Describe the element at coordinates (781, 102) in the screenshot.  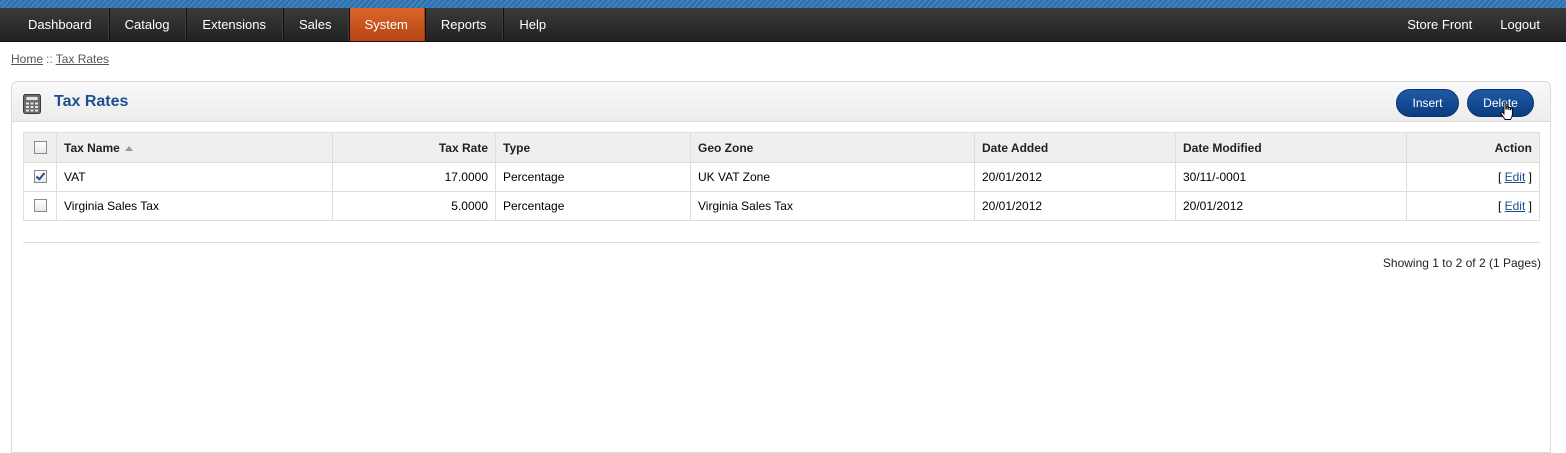
I see `panel-heading: Tax Rates Insert Delete` at that location.